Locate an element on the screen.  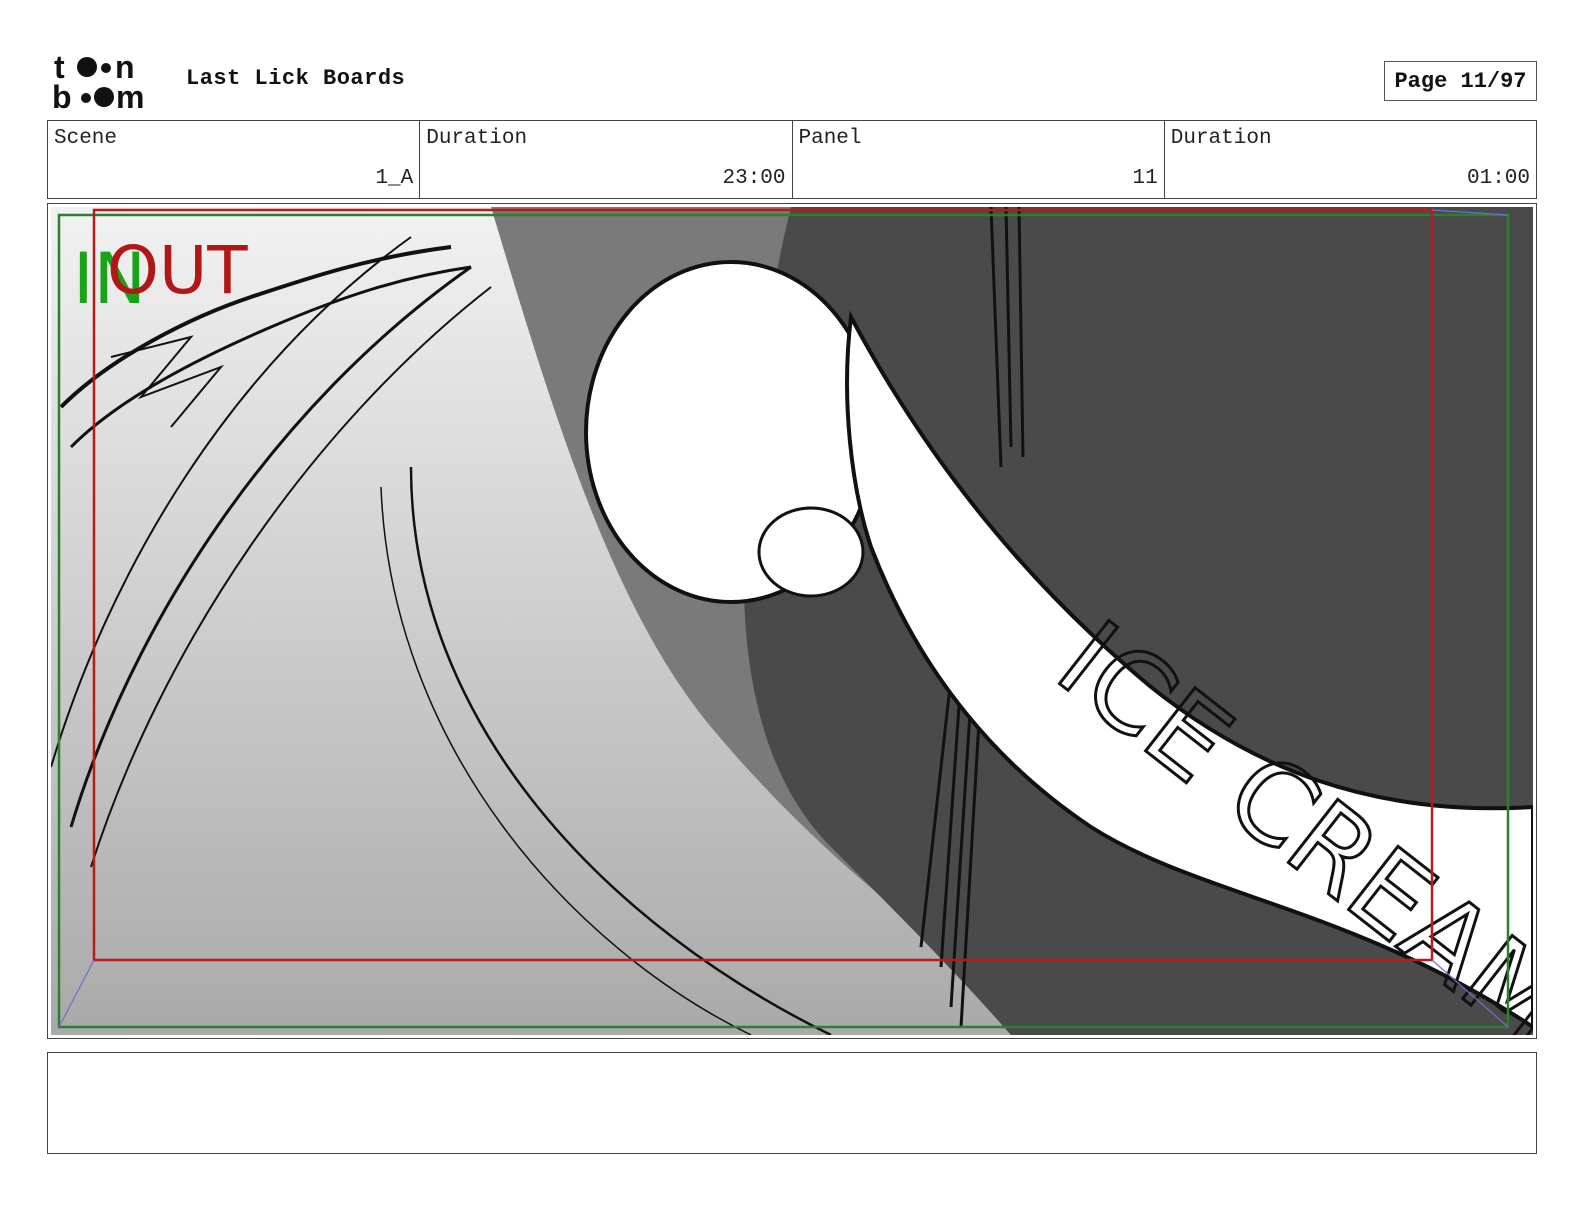
panel-duration-cell: Duration 01:00 is located at coordinates (1350, 159).